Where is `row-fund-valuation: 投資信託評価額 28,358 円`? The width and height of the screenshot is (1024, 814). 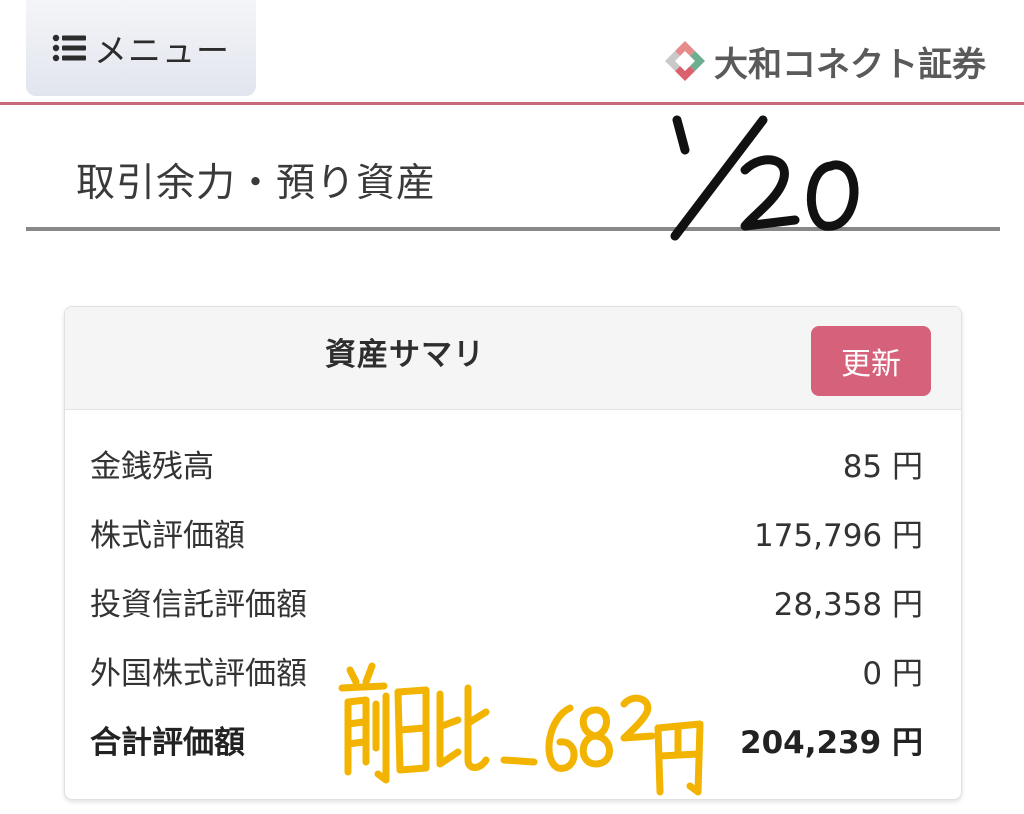
row-fund-valuation: 投資信託評価額 28,358 円 is located at coordinates (513, 599).